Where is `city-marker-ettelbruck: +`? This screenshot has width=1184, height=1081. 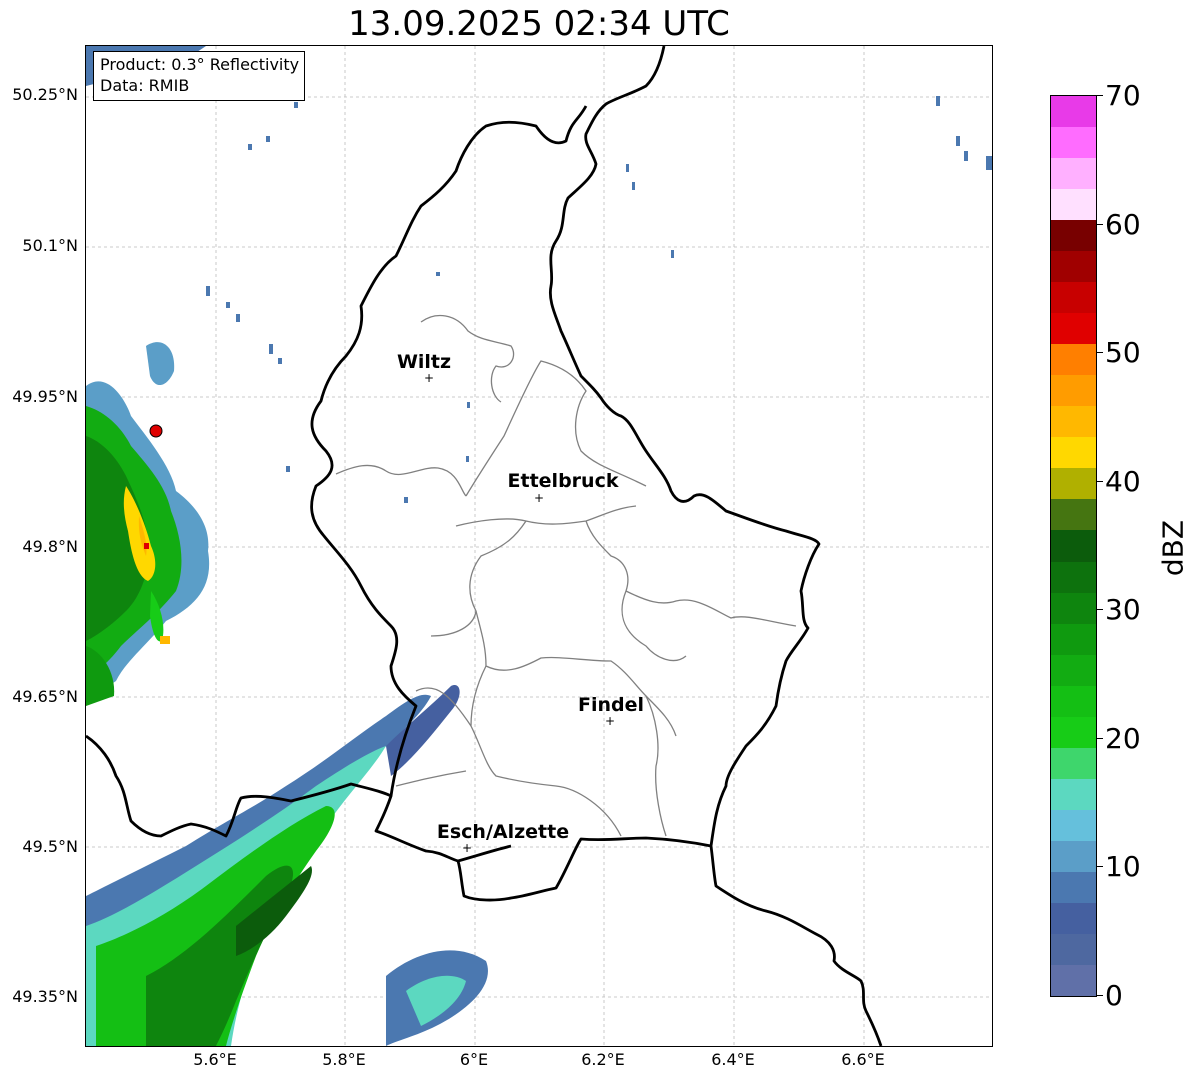
city-marker-ettelbruck: + is located at coordinates (539, 498).